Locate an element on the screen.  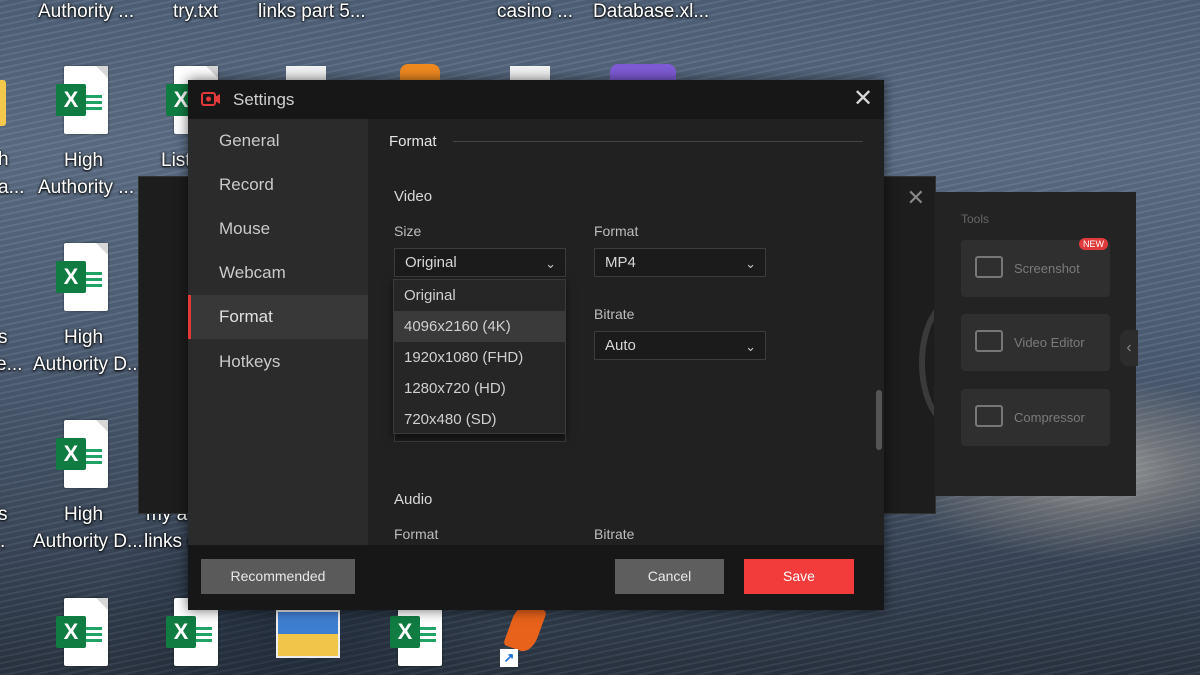
size-option: 4096x2160 (4K) is located at coordinates (479, 326).